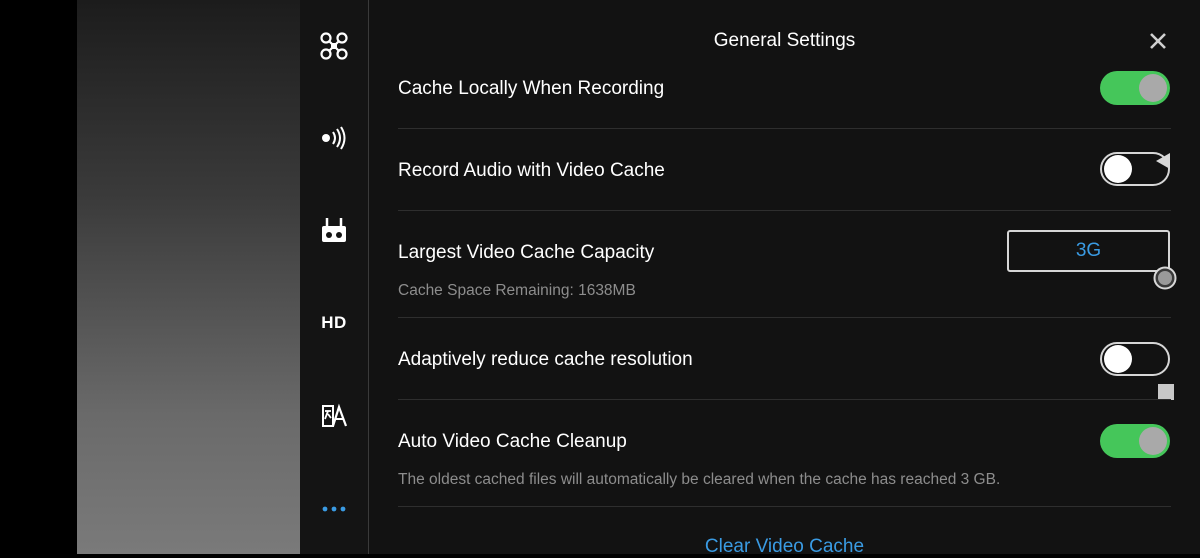 The image size is (1200, 558). I want to click on auto-cleanup-toggle, so click(1135, 441).